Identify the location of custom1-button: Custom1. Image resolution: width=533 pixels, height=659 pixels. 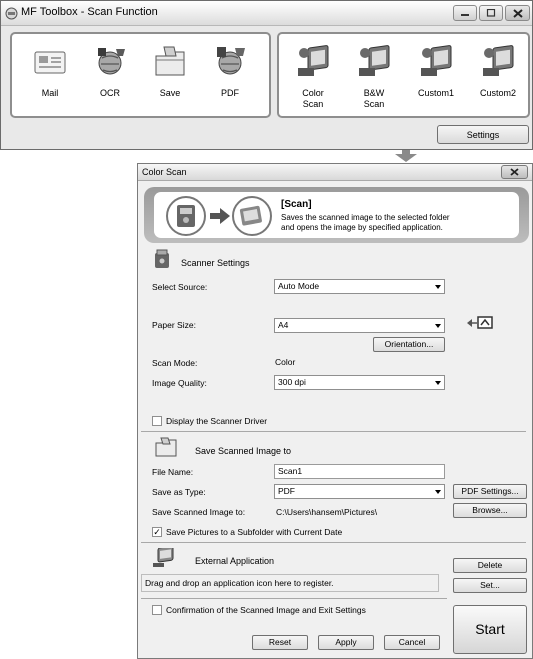
(436, 76).